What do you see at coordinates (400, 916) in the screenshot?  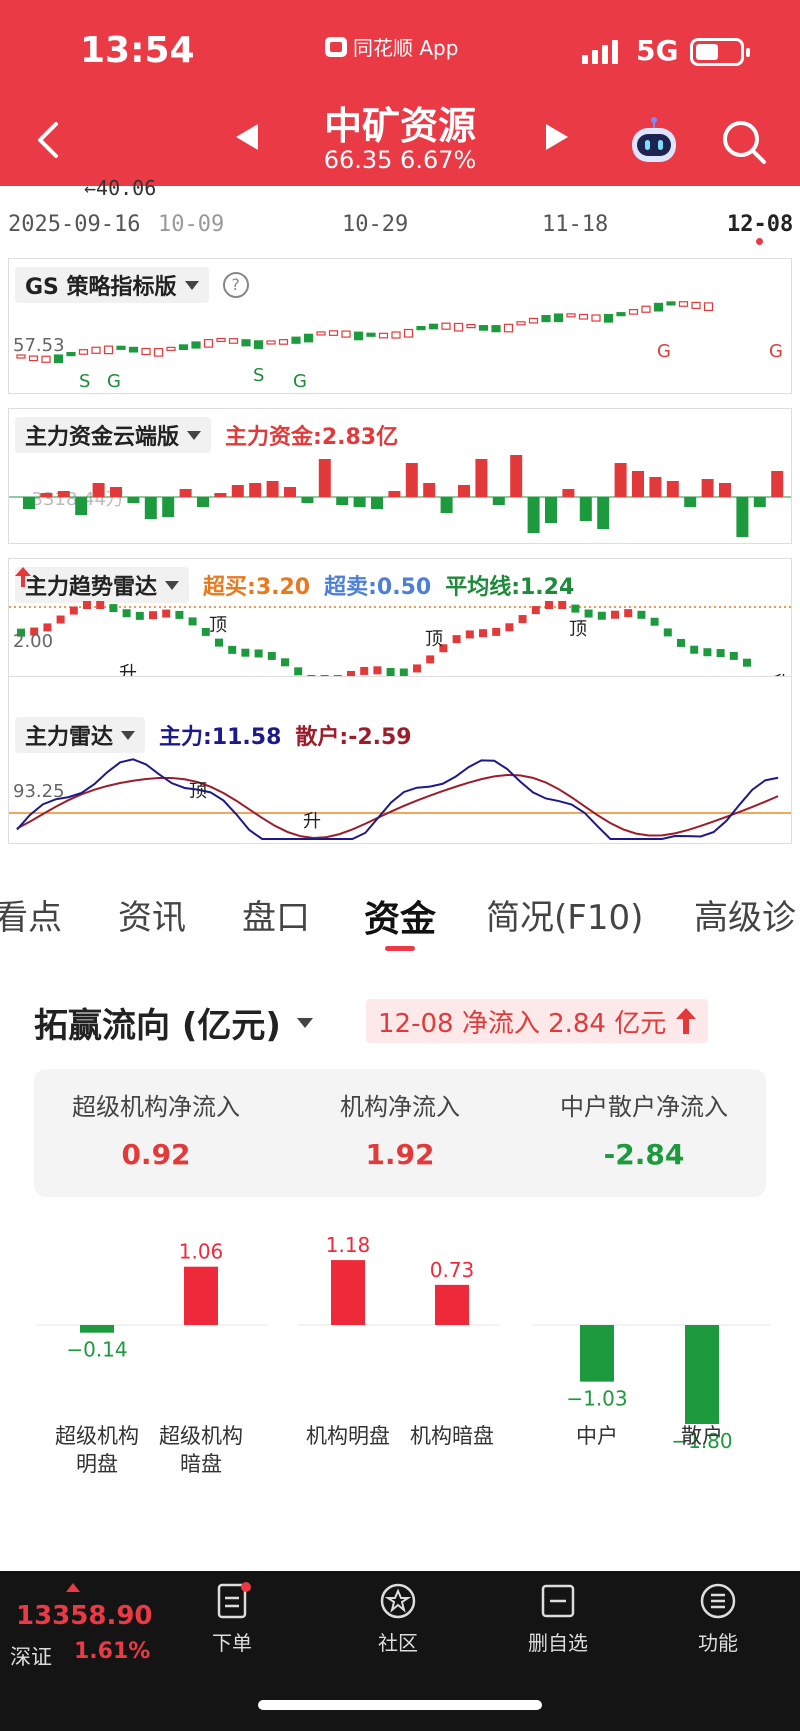 I see `tab-capital: 资金` at bounding box center [400, 916].